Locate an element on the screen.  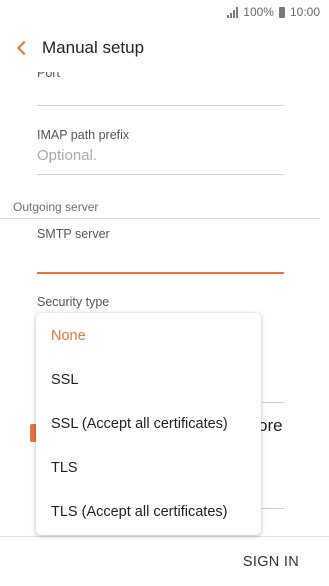
background-option-text: ore is located at coordinates (270, 425).